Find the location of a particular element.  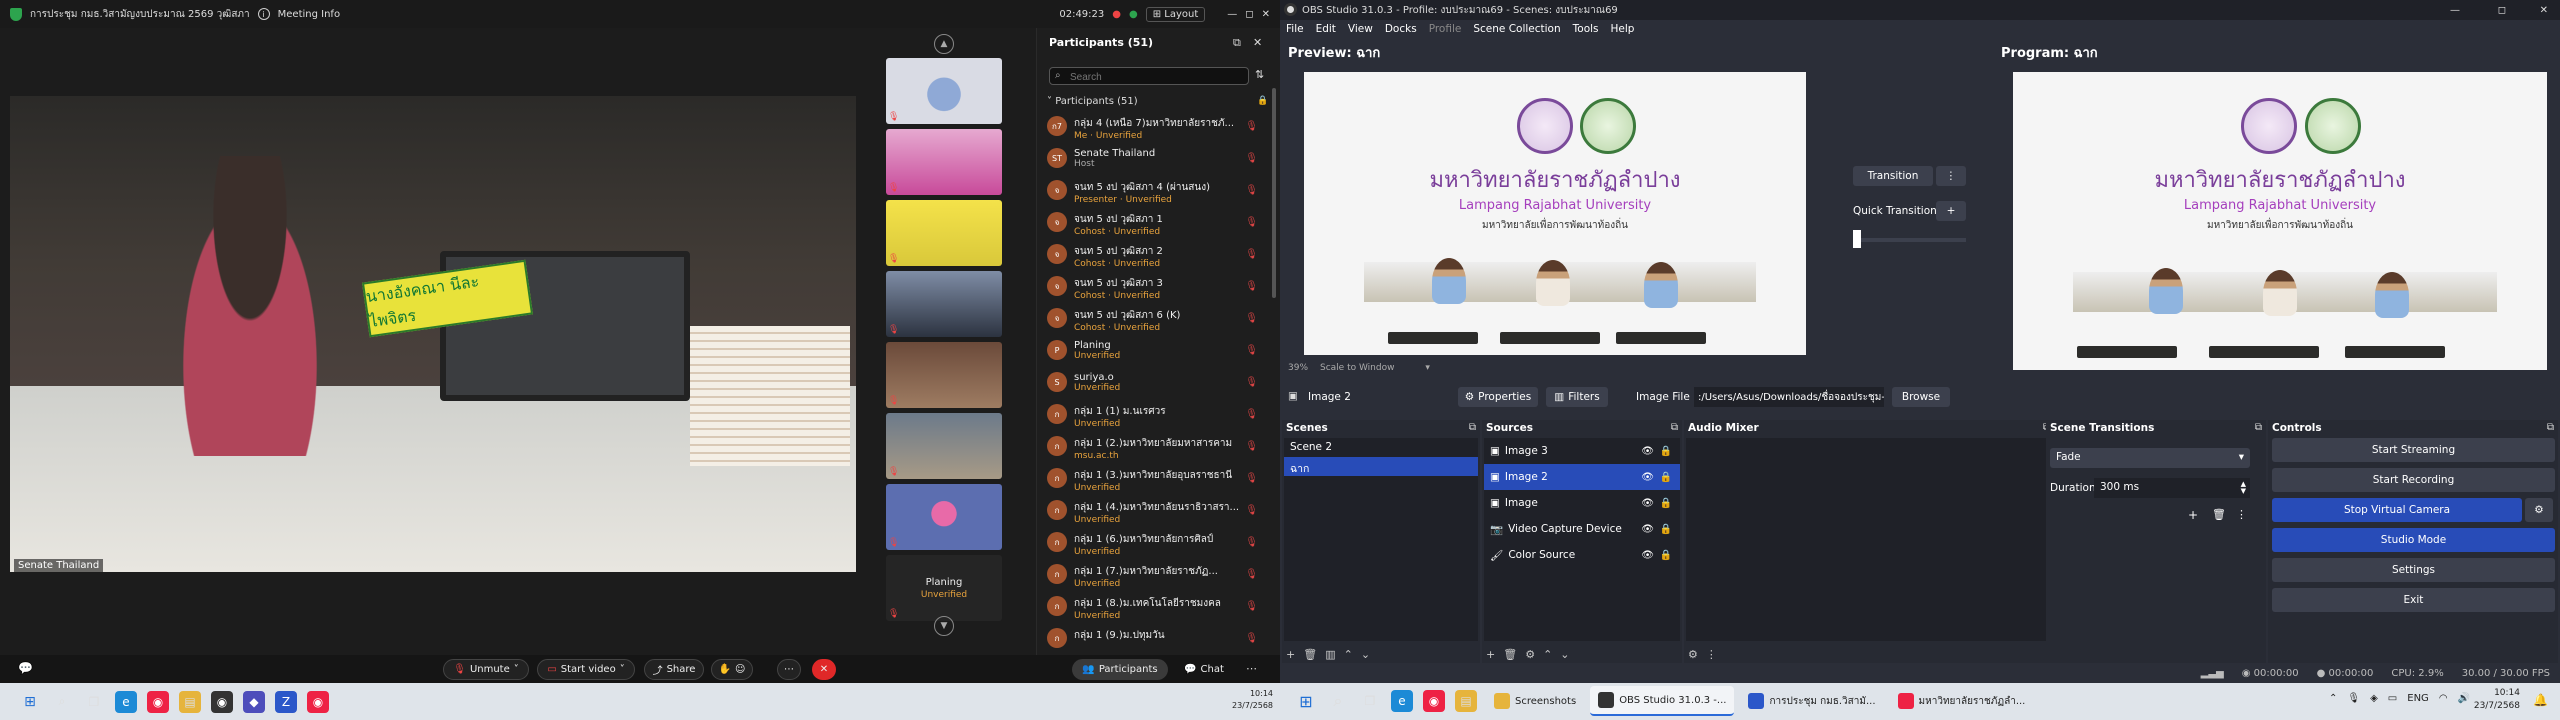

record-stop-icon: ● is located at coordinates (1116, 14).